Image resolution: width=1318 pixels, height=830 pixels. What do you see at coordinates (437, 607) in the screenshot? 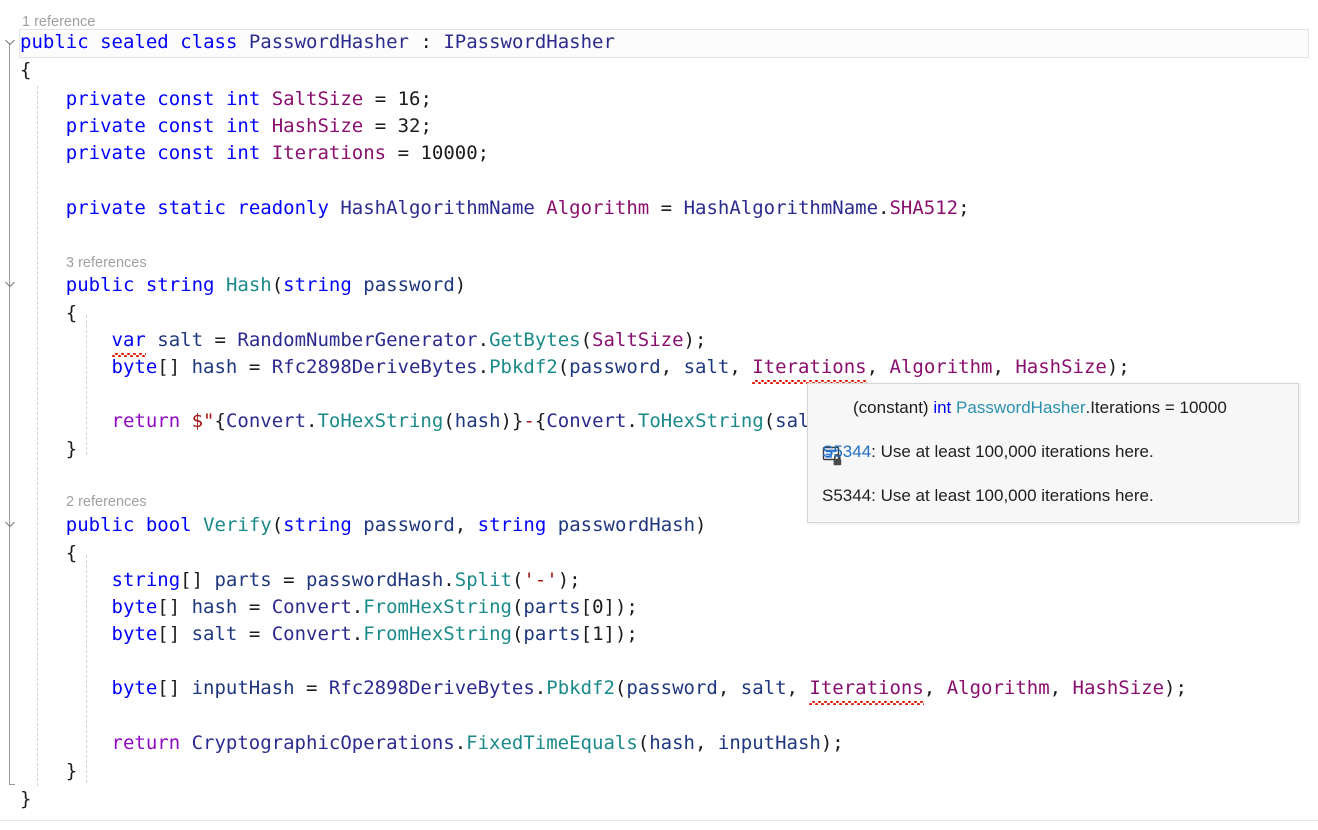
I see `token-method-fromhexstring-1: FromHexString` at bounding box center [437, 607].